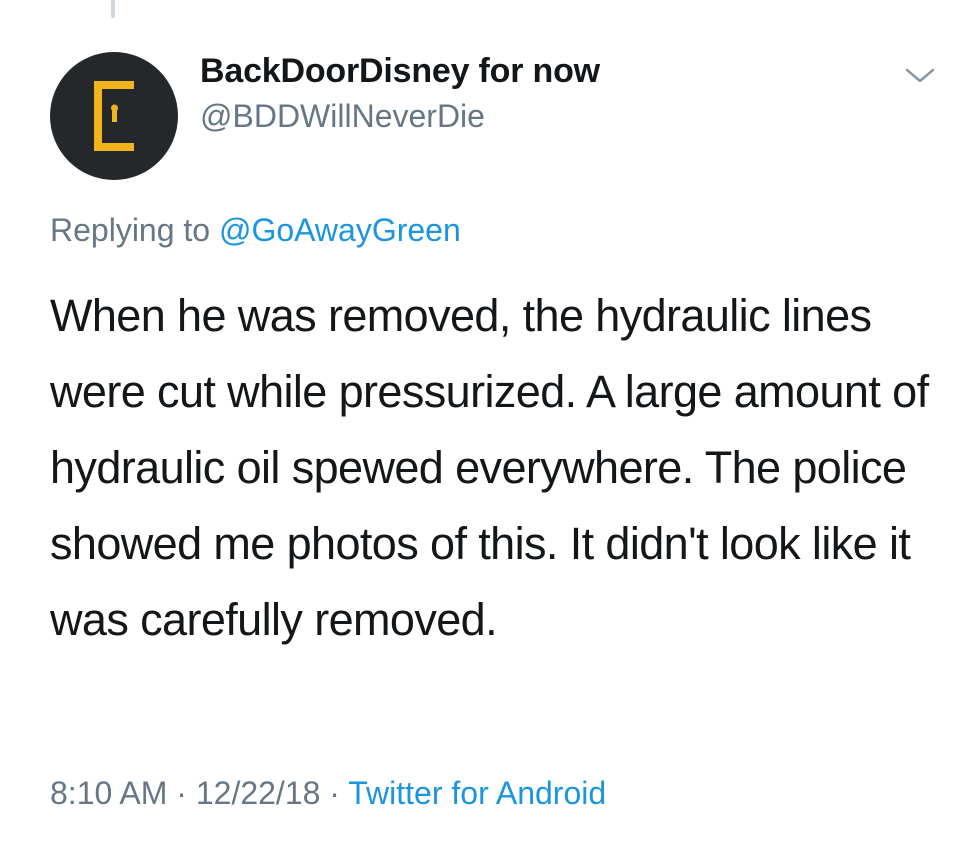  Describe the element at coordinates (342, 116) in the screenshot. I see `author-handle: @BDDWillNeverDie` at that location.